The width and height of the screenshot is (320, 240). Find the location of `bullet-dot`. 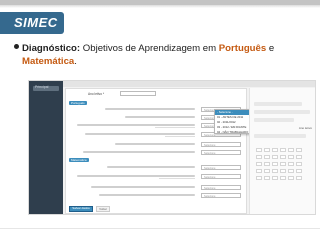

bullet-dot is located at coordinates (16, 46).